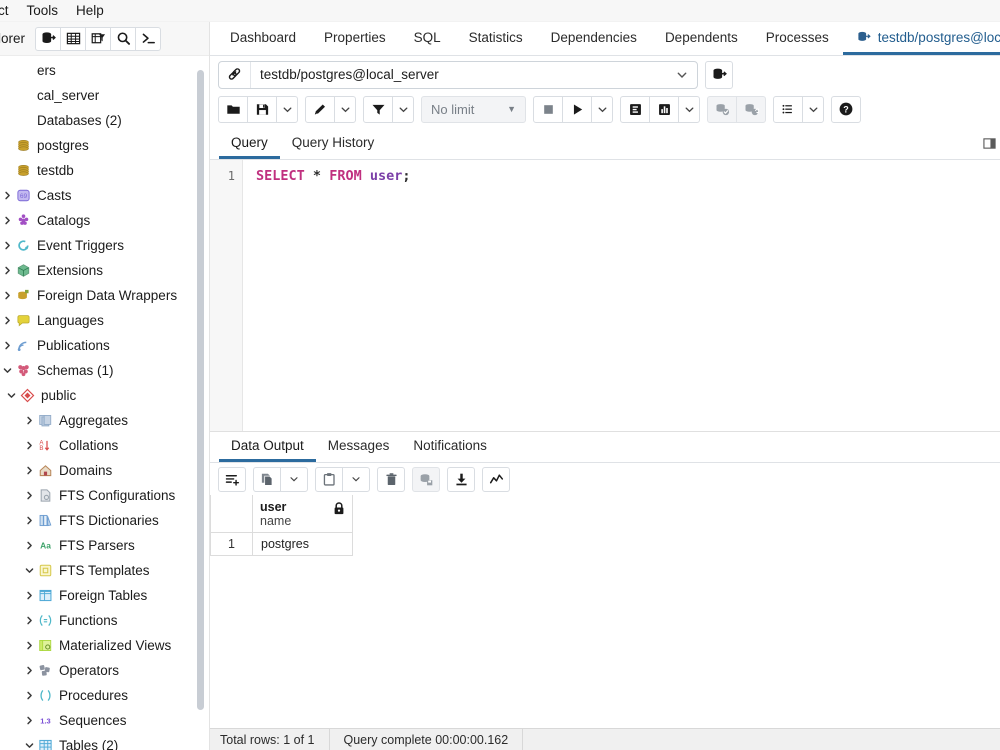  What do you see at coordinates (148, 38) in the screenshot?
I see `terminal-icon` at bounding box center [148, 38].